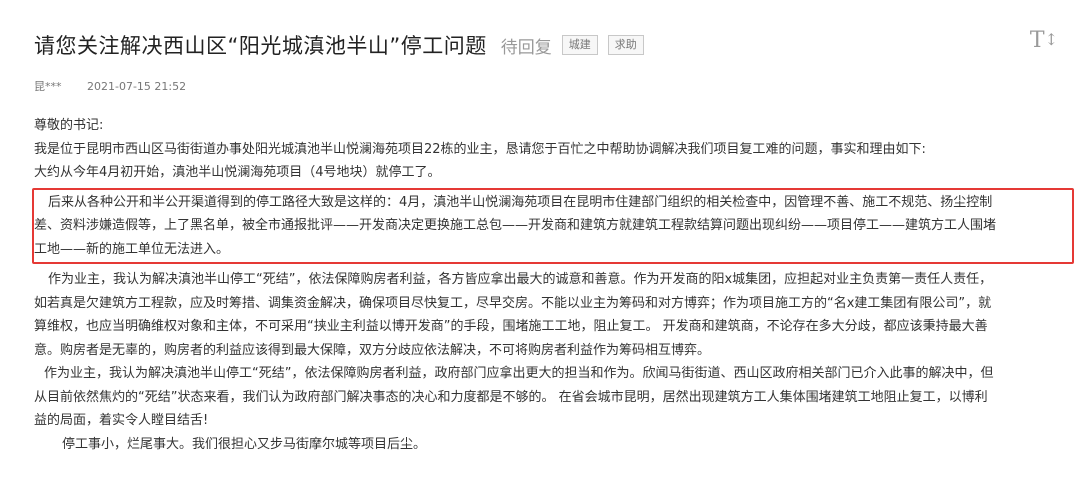  What do you see at coordinates (625, 45) in the screenshot?
I see `tag-help: 求助` at bounding box center [625, 45].